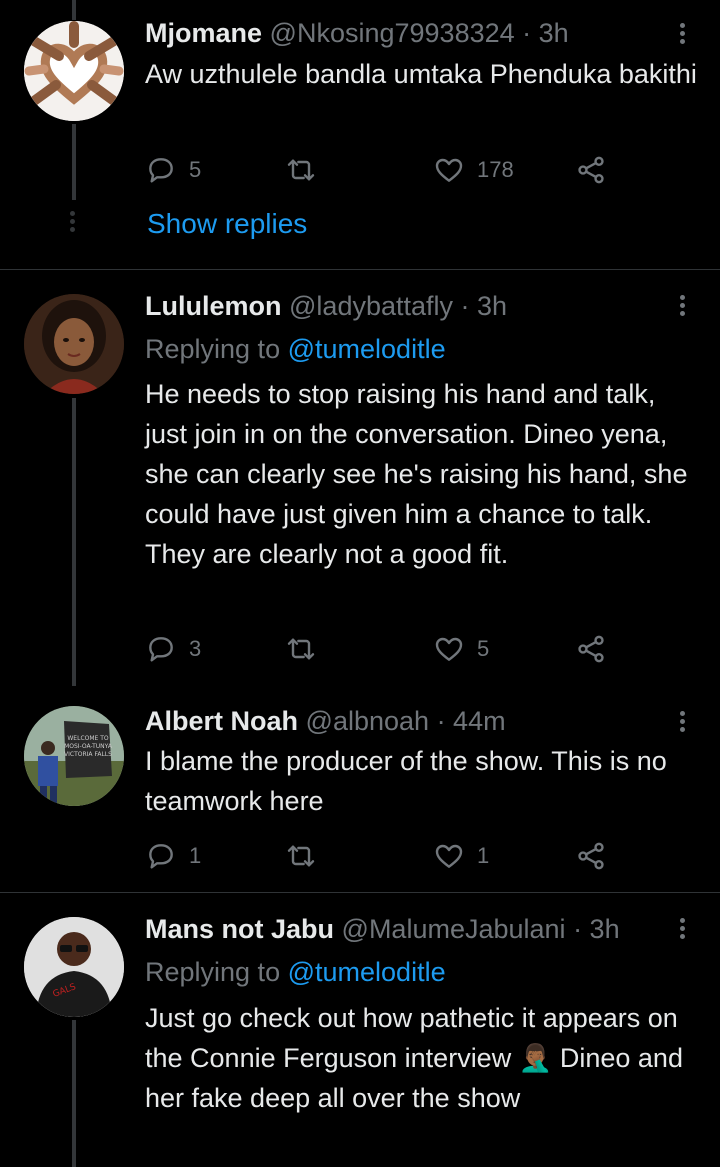 The height and width of the screenshot is (1167, 720). I want to click on svg-text: MOSI-OA-TUNYA, so click(88, 746).